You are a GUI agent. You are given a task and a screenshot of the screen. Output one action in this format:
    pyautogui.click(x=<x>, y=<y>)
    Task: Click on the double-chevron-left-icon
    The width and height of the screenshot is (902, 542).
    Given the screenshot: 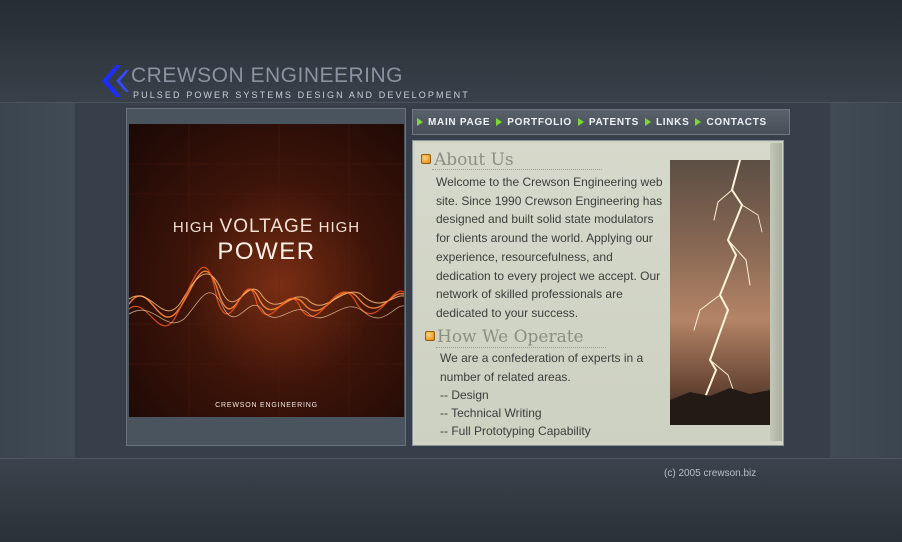 What is the action you would take?
    pyautogui.click(x=115, y=81)
    